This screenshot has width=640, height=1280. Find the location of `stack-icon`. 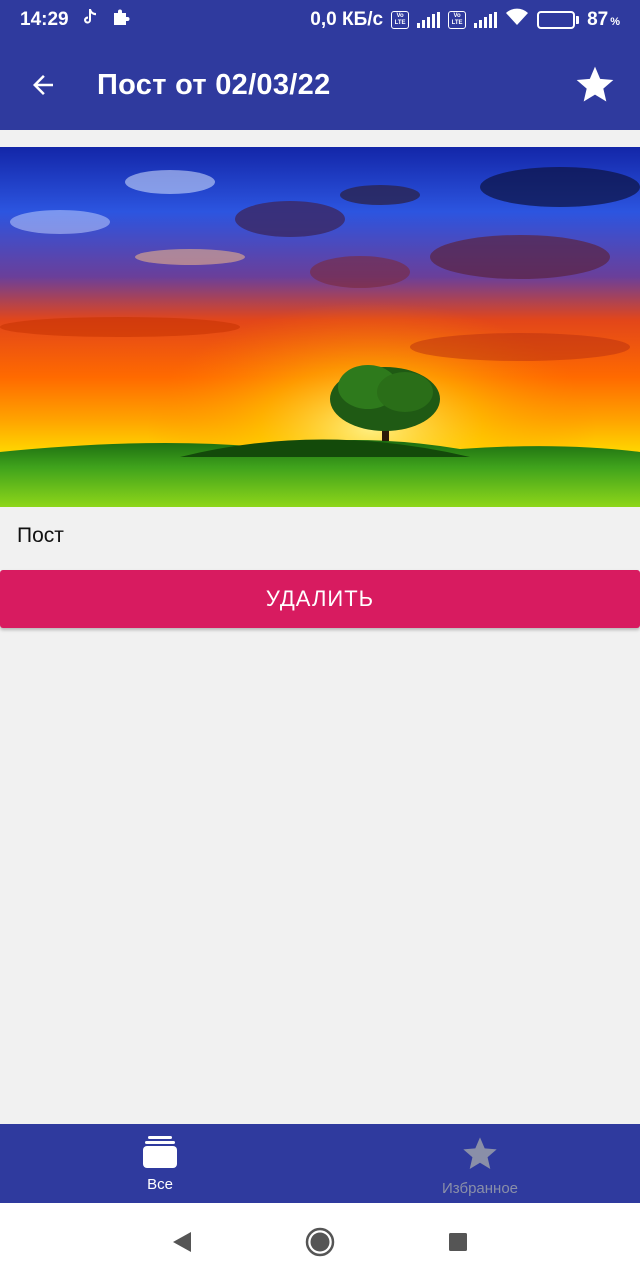

stack-icon is located at coordinates (160, 1152).